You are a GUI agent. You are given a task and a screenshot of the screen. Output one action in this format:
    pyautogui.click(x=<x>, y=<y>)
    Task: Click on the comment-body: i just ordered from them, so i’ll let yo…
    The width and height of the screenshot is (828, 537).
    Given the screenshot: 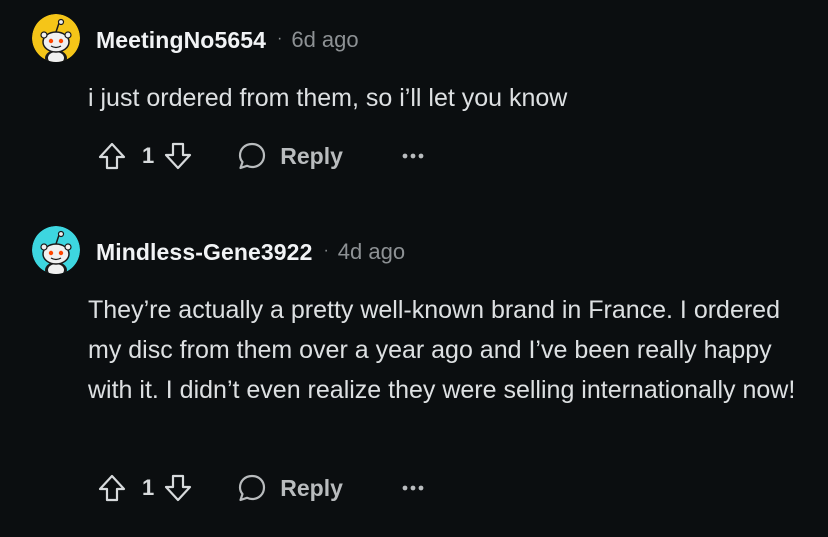 What is the action you would take?
    pyautogui.click(x=328, y=98)
    